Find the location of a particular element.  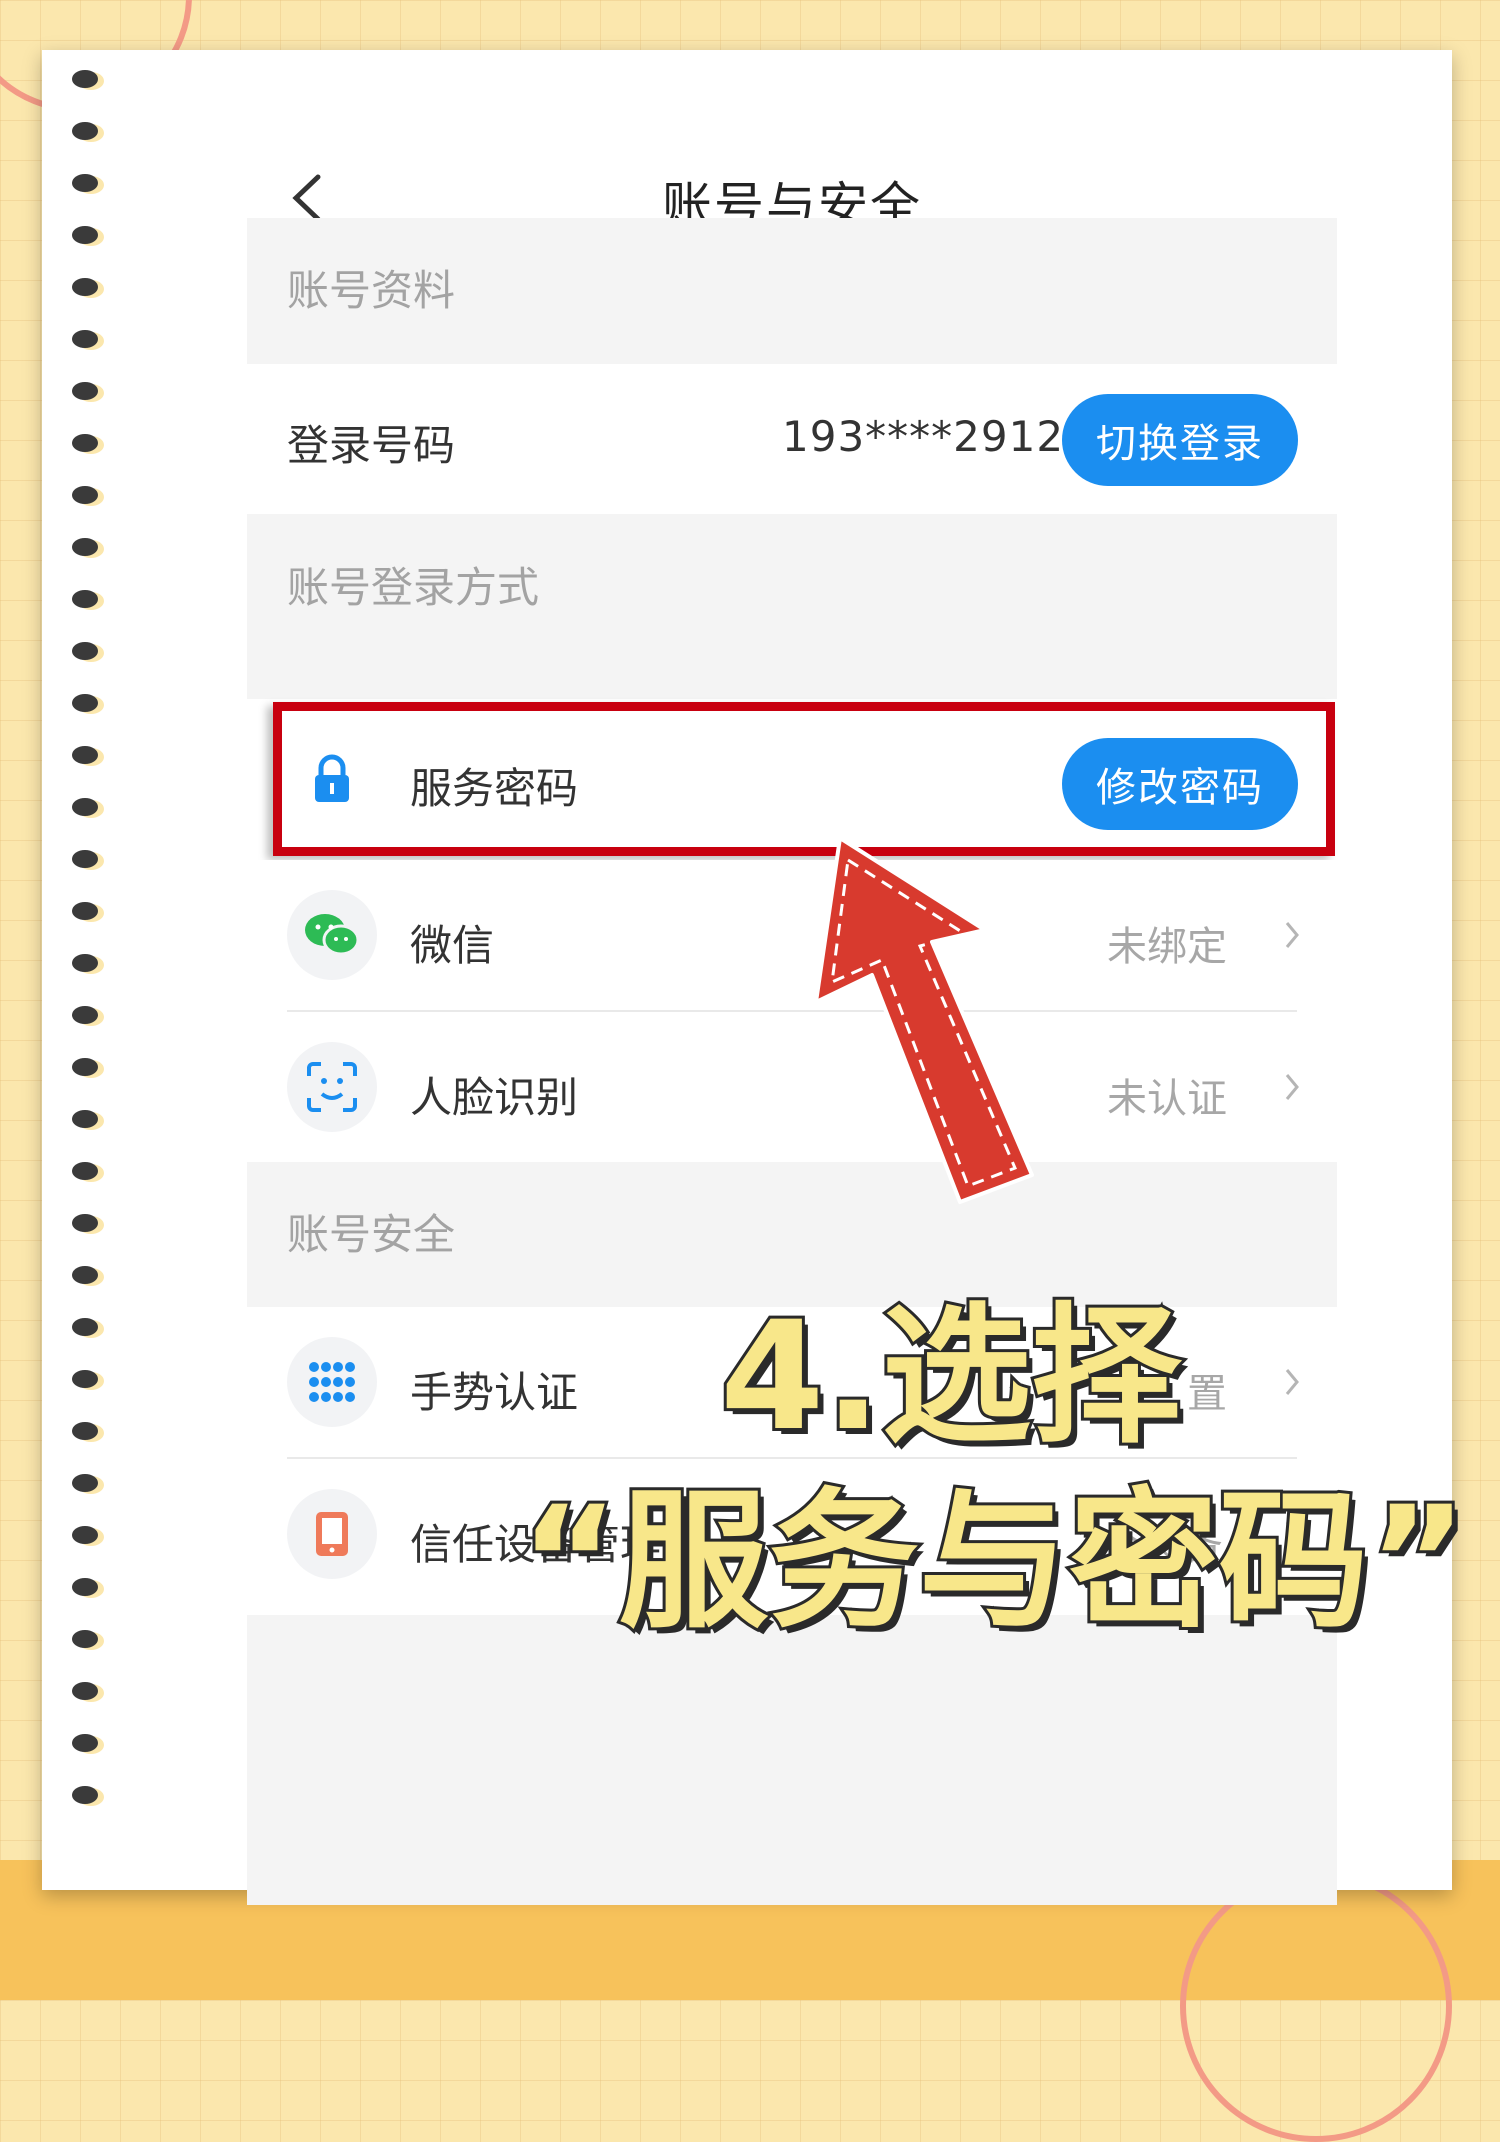

login-number-label: 登录号码 is located at coordinates (371, 445).